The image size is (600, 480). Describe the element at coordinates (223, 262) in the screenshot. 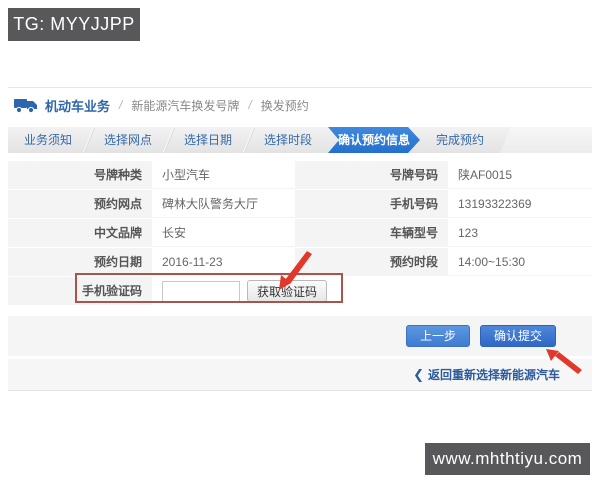

I see `field-value-date: 2016-11-23` at that location.